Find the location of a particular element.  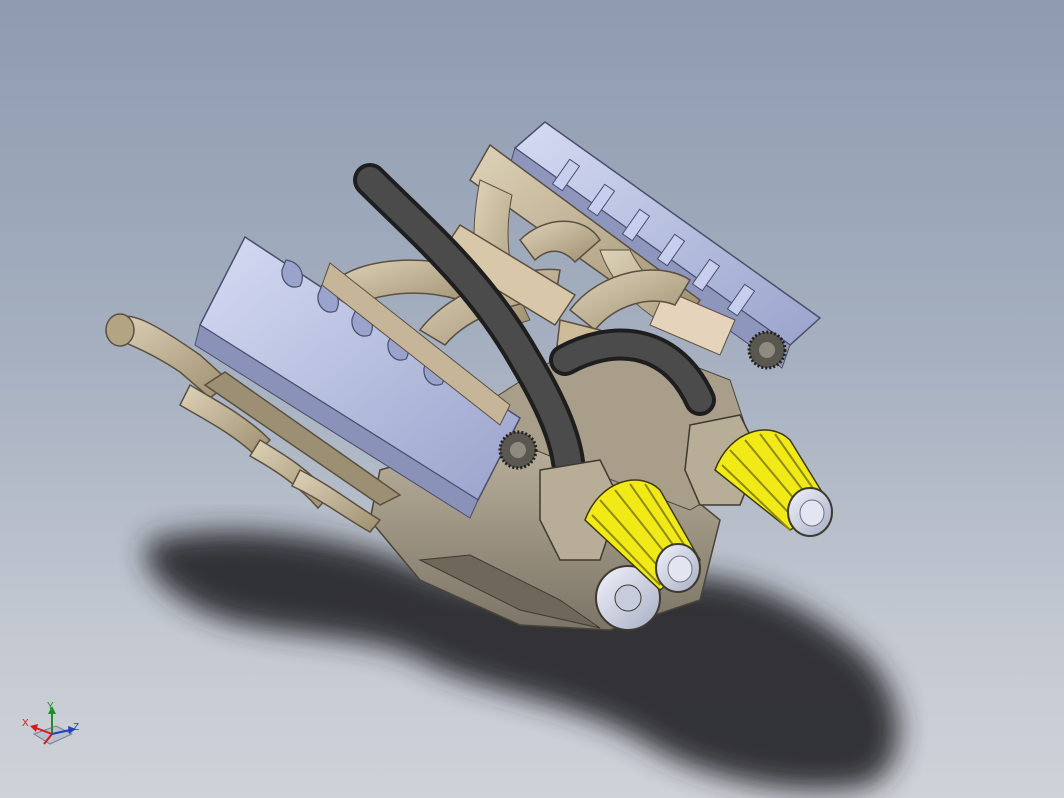

reference-triad: X Y Z is located at coordinates (57, 730).